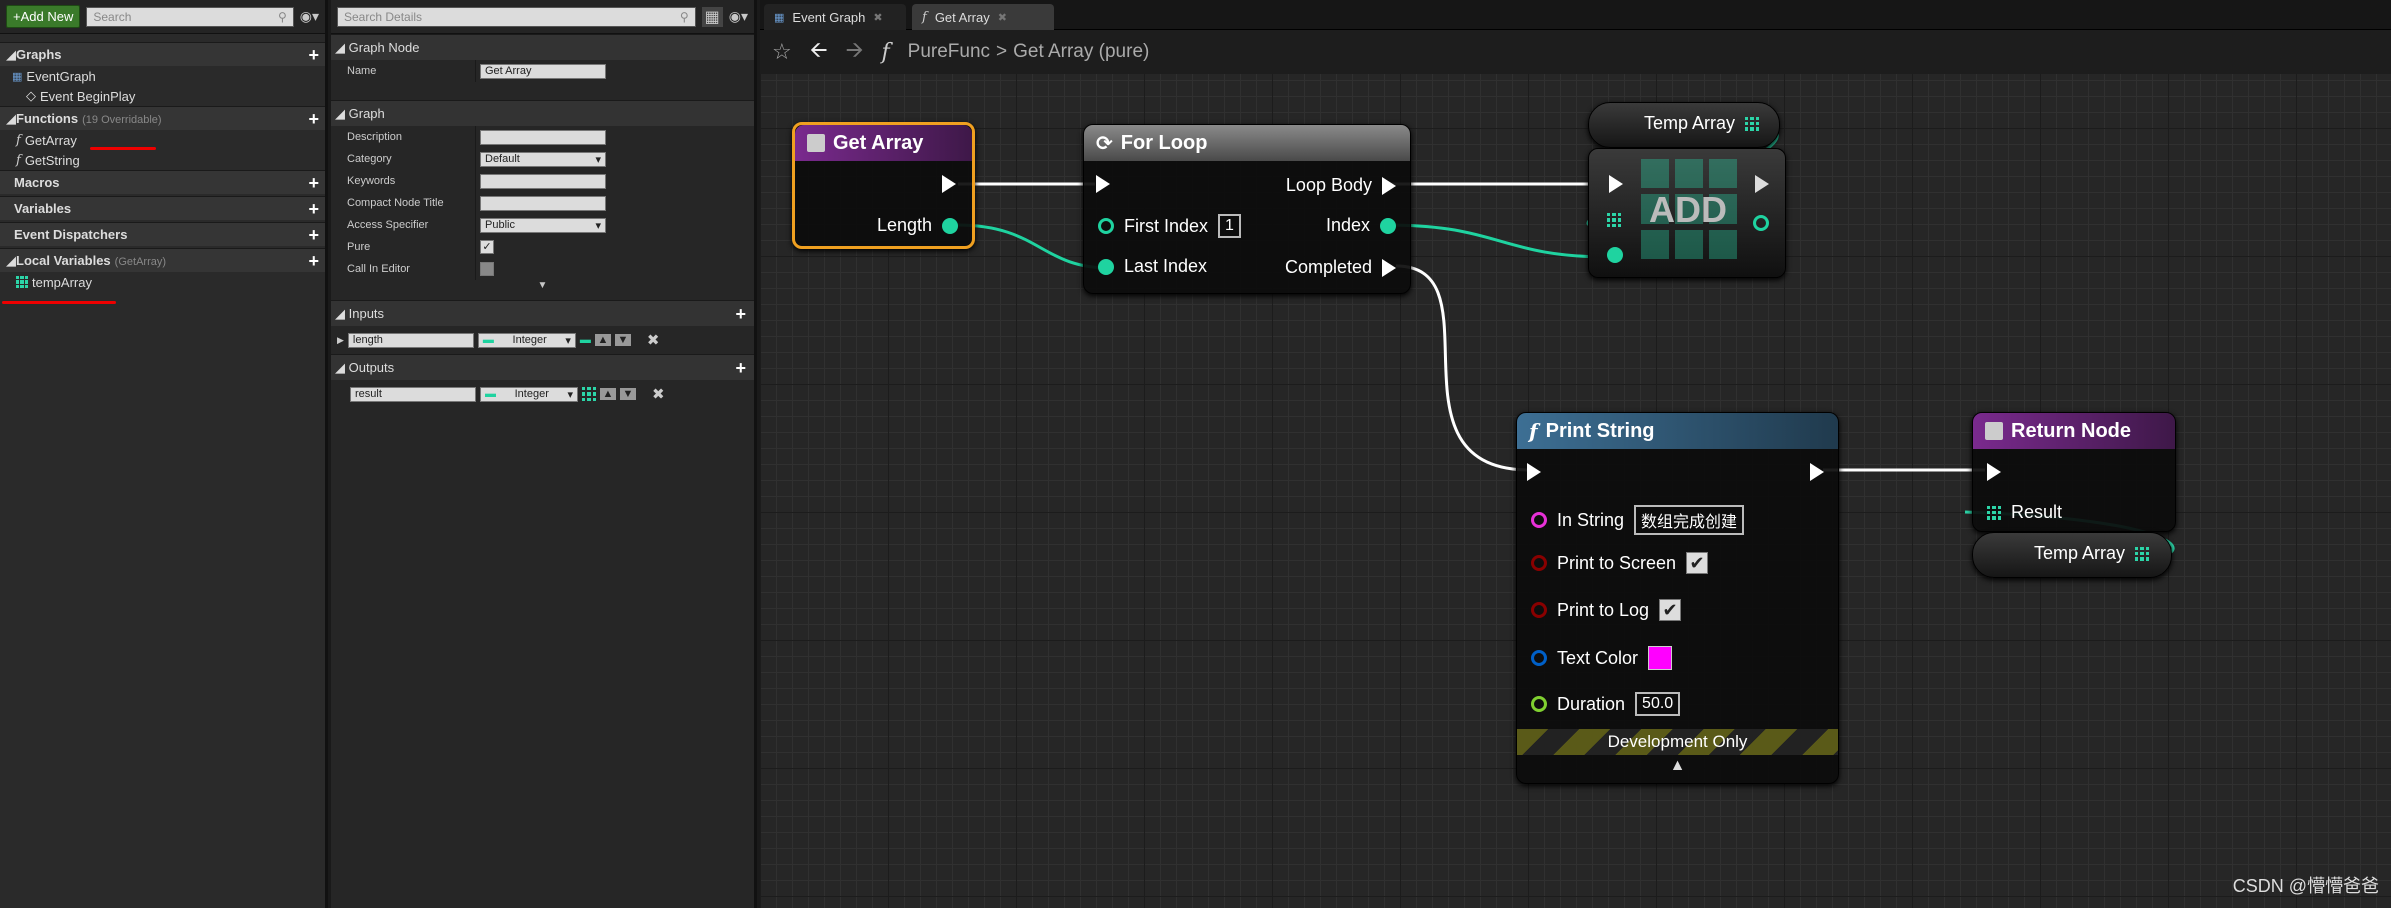 This screenshot has width=2391, height=908. What do you see at coordinates (1752, 123) in the screenshot?
I see `array-pin-icon` at bounding box center [1752, 123].